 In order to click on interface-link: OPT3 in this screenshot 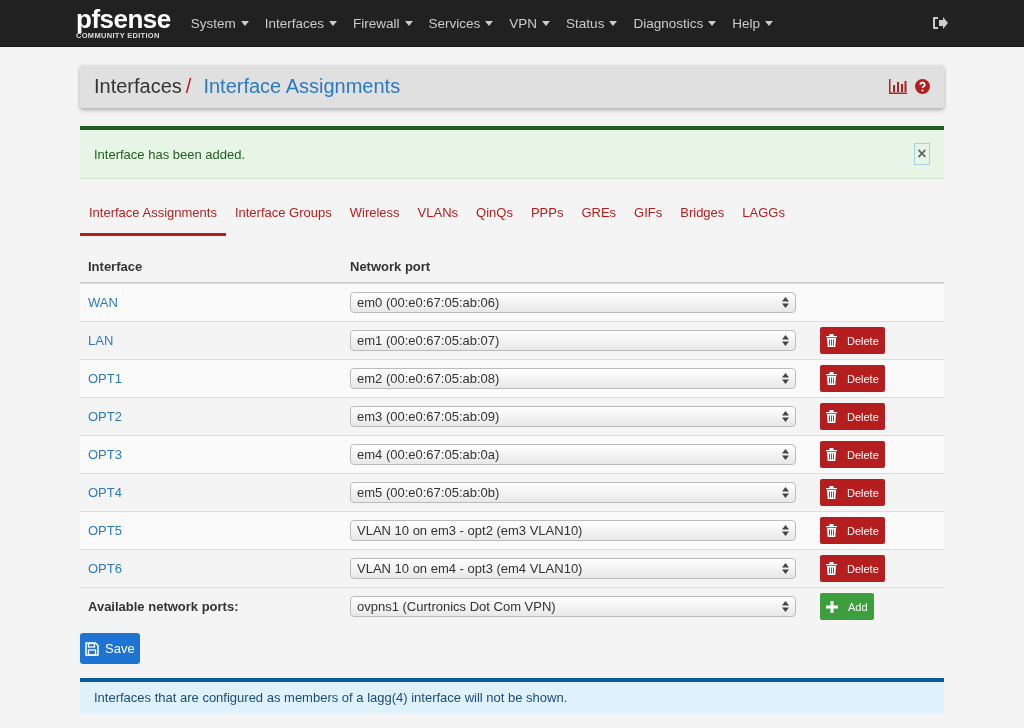, I will do `click(105, 454)`.